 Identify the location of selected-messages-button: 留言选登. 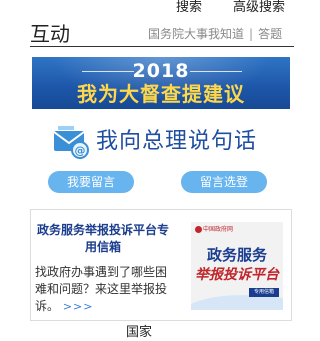
(224, 182).